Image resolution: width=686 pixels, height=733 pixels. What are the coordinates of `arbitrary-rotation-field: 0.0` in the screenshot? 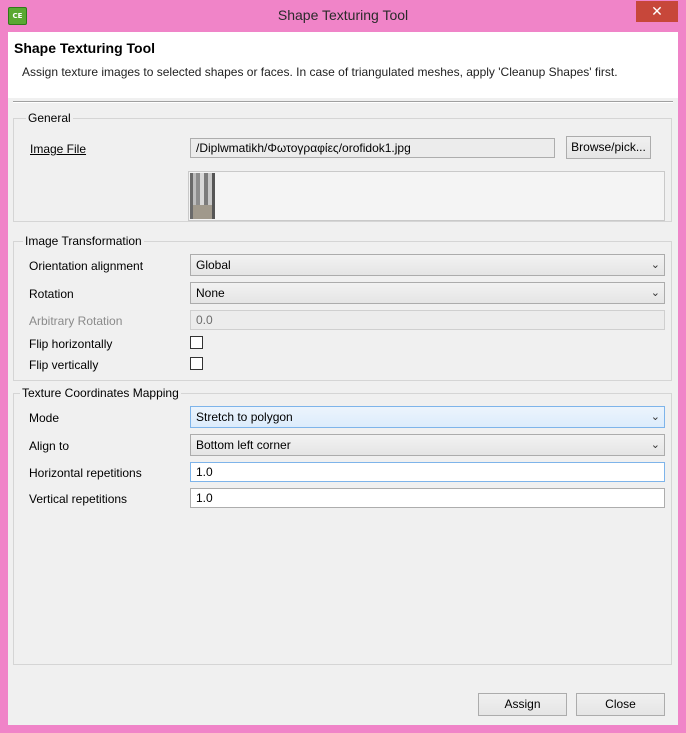 It's located at (427, 320).